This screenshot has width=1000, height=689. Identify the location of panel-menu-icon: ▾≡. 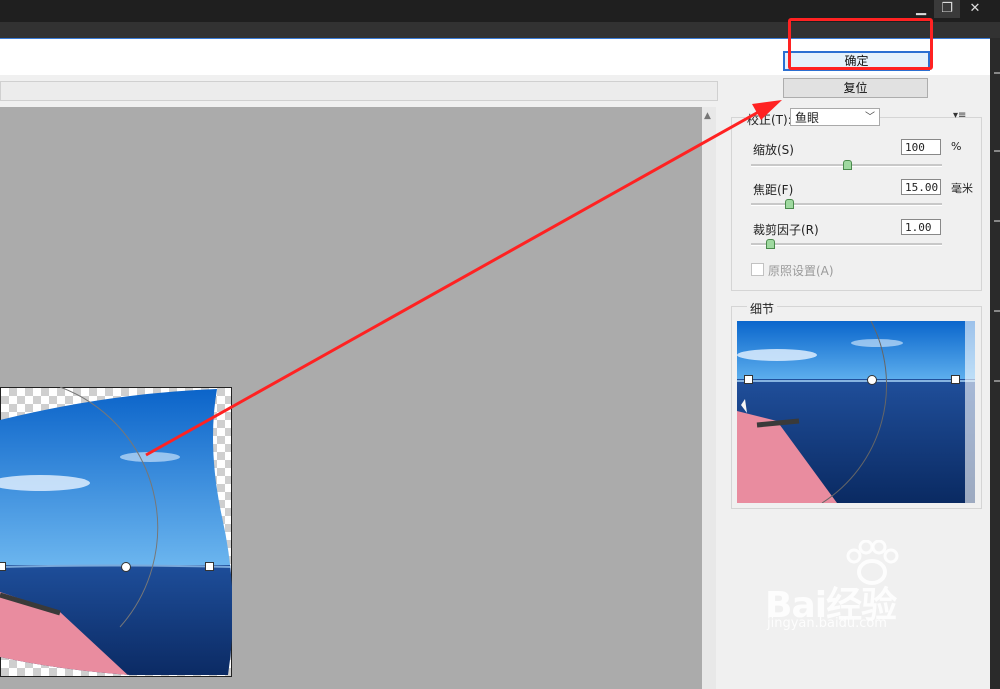
(959, 115).